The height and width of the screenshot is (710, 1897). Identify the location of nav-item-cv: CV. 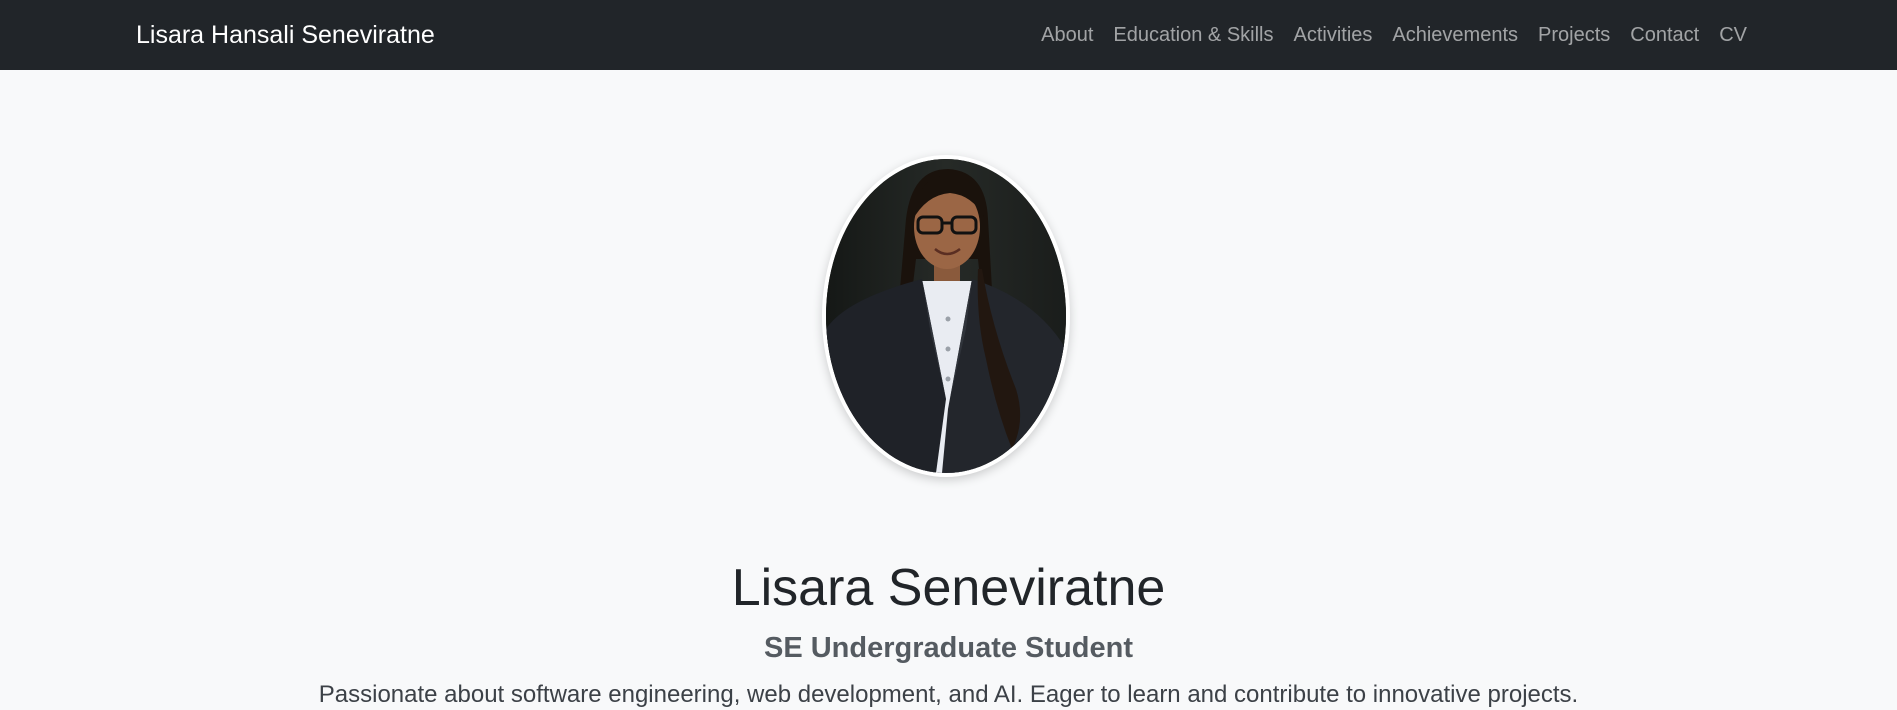
(1733, 35).